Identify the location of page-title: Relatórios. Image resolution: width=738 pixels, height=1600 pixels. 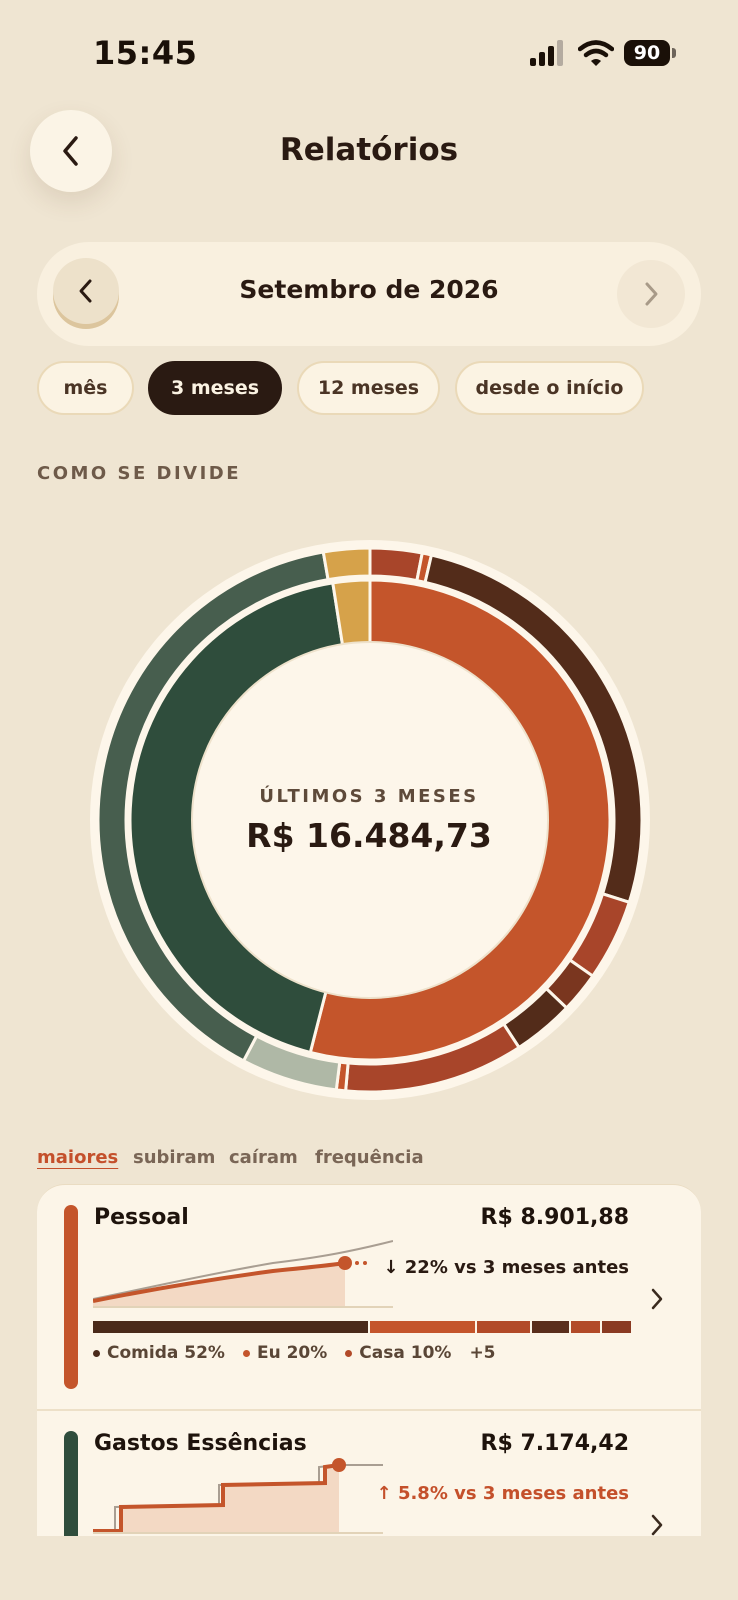
(369, 150).